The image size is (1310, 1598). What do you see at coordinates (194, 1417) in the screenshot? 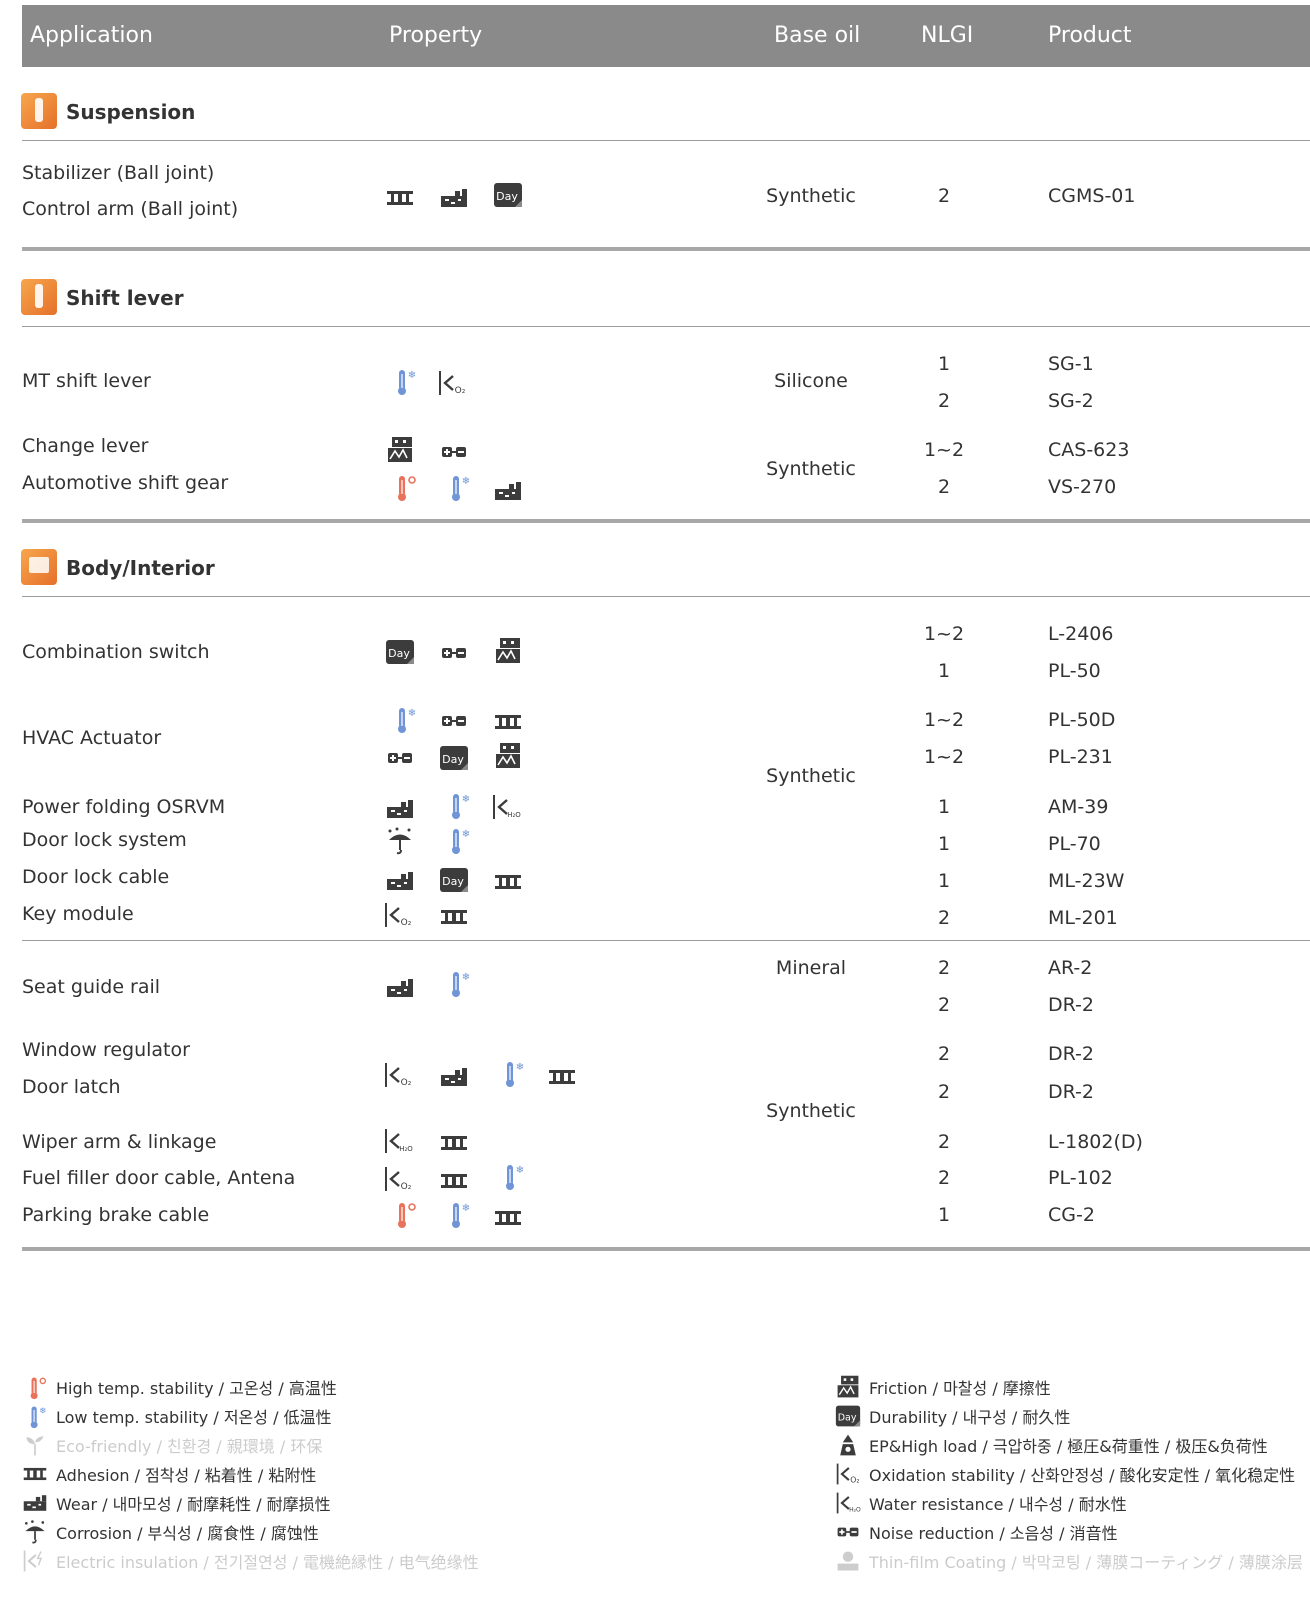
I see `legend-label: Low temp. stability / 저온성 / 低温性` at bounding box center [194, 1417].